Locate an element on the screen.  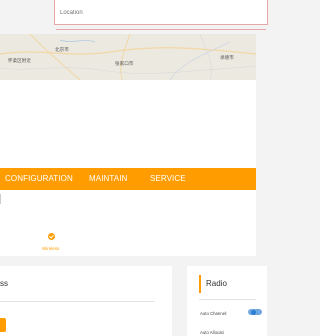
map-label-huairou: 怀柔区附近 is located at coordinates (19, 60).